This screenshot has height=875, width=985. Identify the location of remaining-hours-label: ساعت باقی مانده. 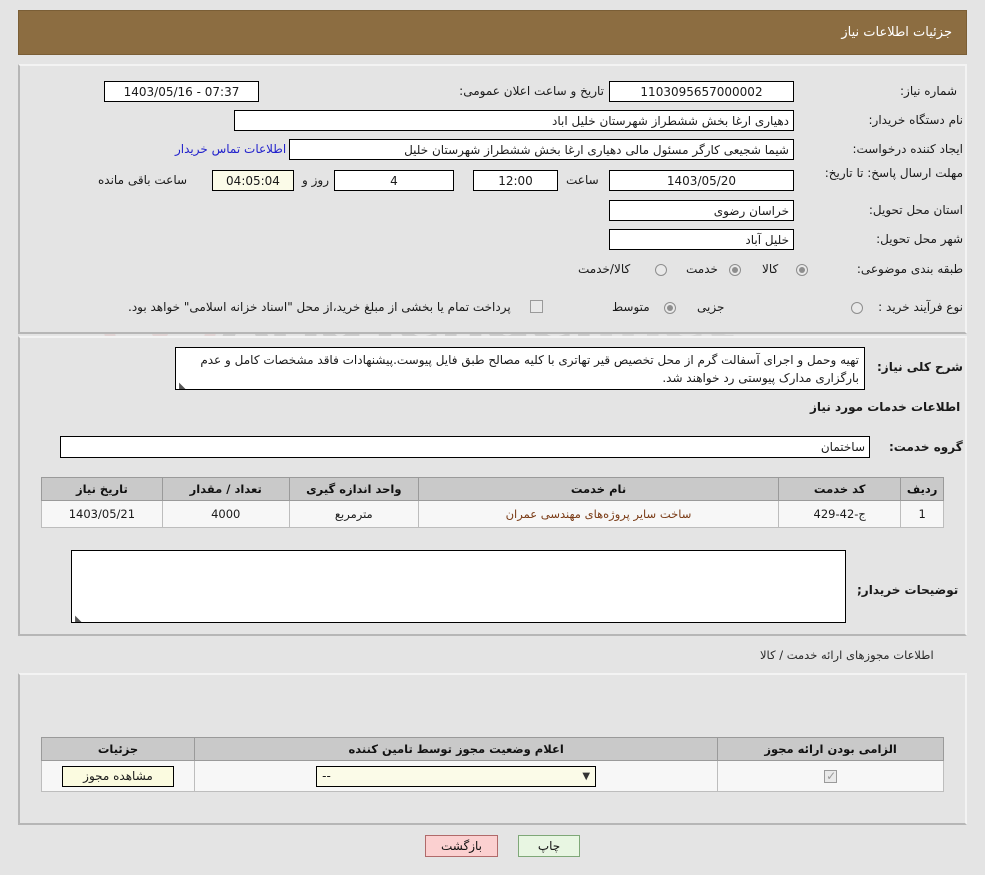
(143, 180).